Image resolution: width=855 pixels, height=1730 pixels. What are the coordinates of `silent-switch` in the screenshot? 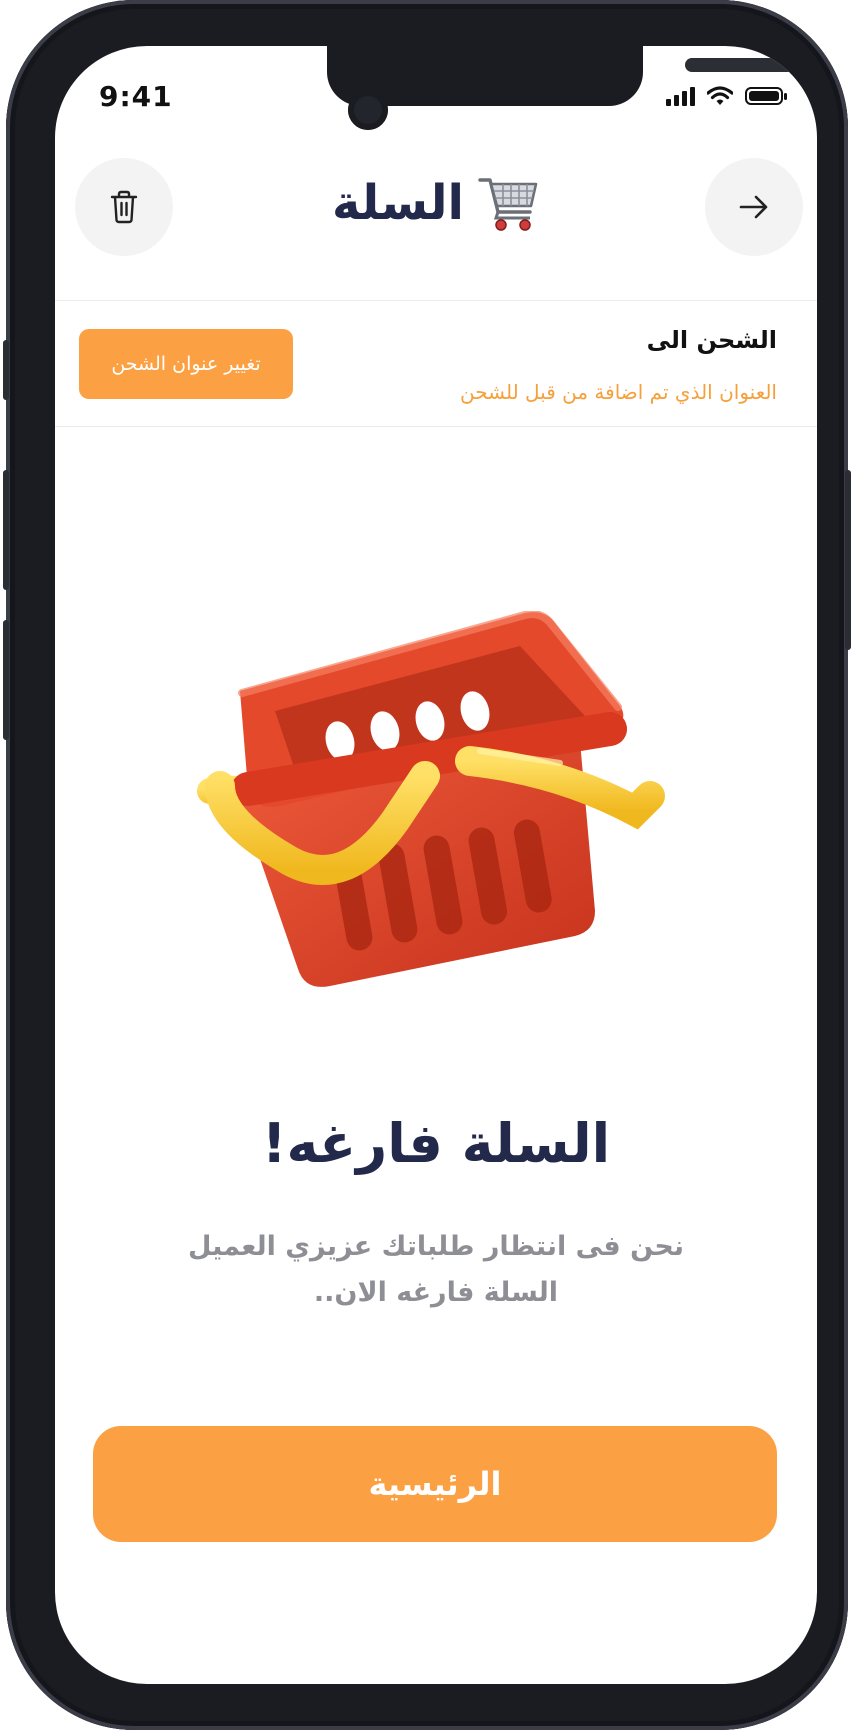 It's located at (6, 370).